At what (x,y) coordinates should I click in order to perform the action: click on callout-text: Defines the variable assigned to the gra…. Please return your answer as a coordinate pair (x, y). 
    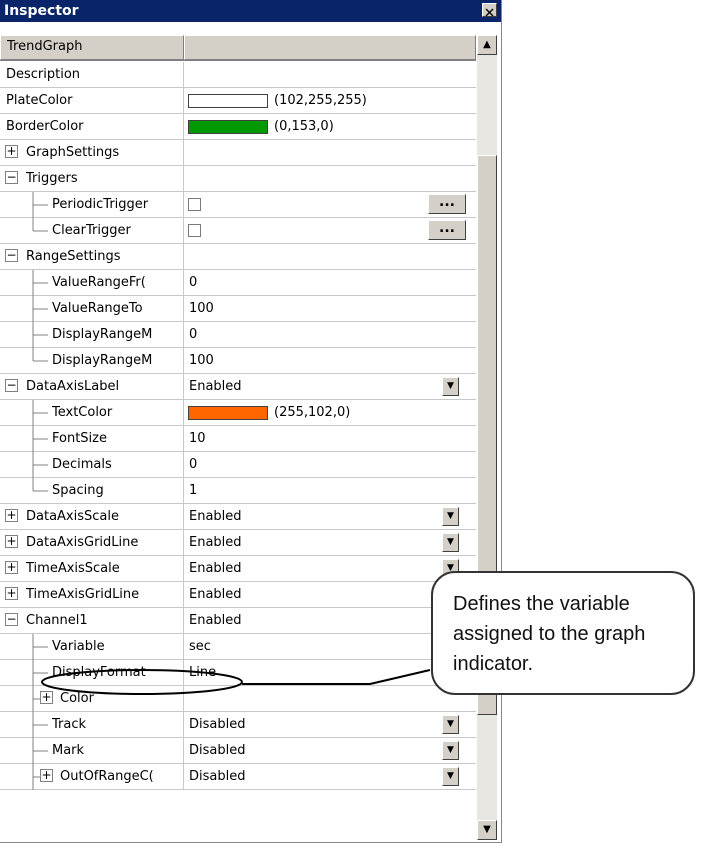
    Looking at the image, I should click on (549, 634).